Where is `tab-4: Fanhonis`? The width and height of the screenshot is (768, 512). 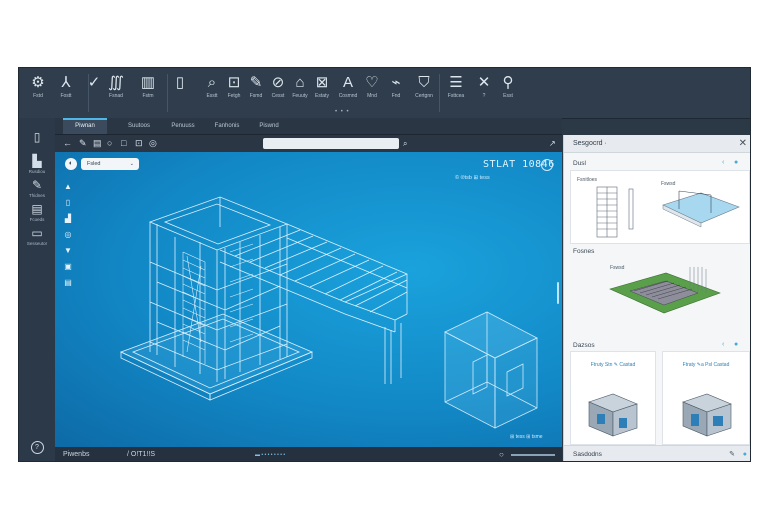
tab-4: Fanhonis is located at coordinates (227, 126).